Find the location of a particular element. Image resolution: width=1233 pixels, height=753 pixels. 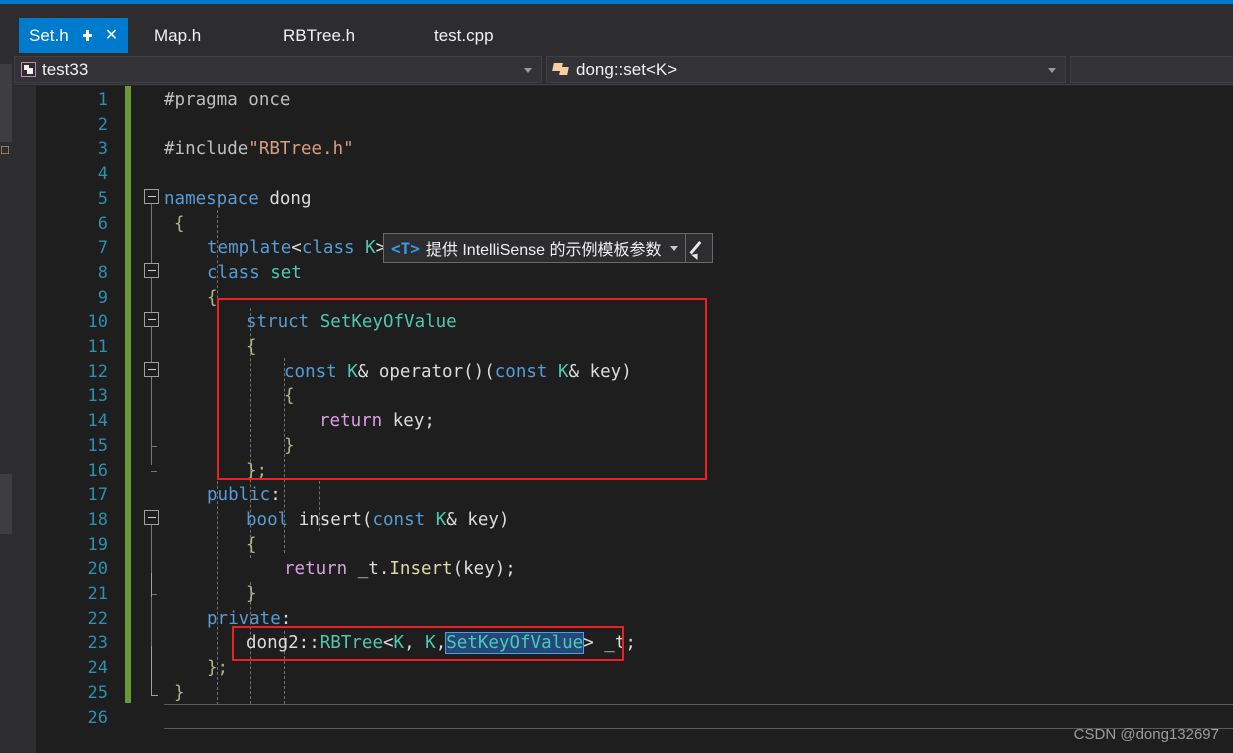

code-line-5: namespace dong is located at coordinates (238, 199).